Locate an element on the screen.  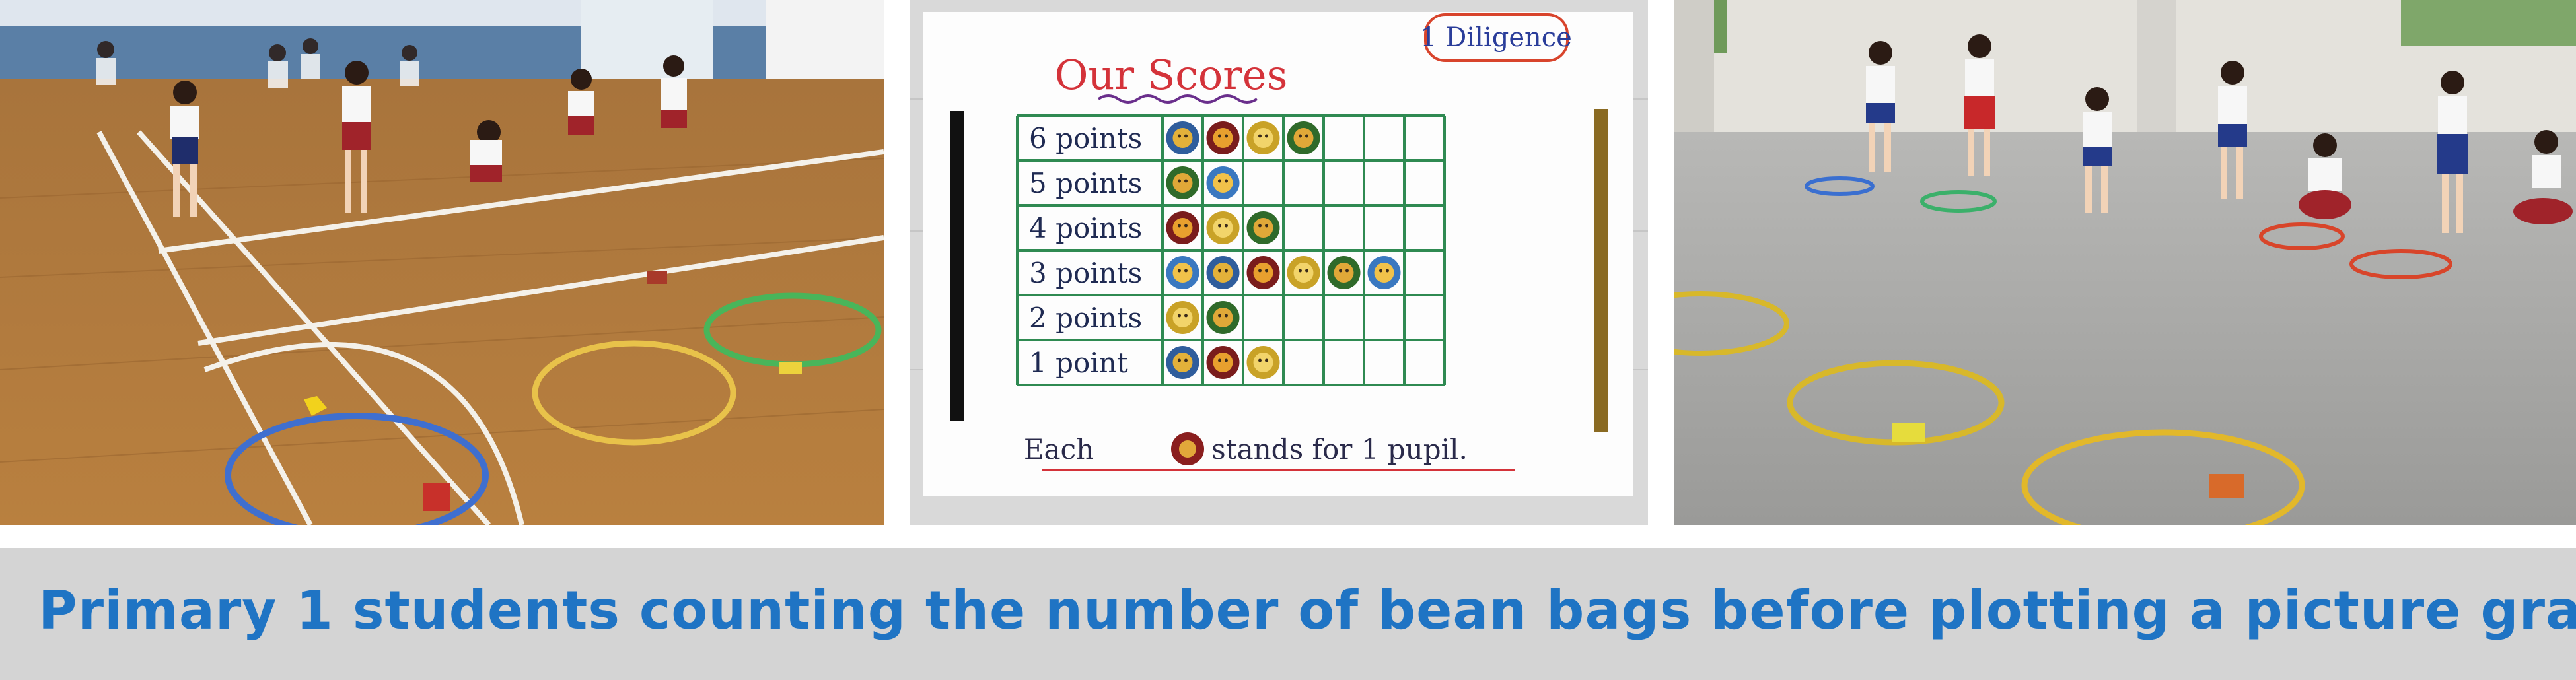
row-label: 4 points is located at coordinates (1085, 228).